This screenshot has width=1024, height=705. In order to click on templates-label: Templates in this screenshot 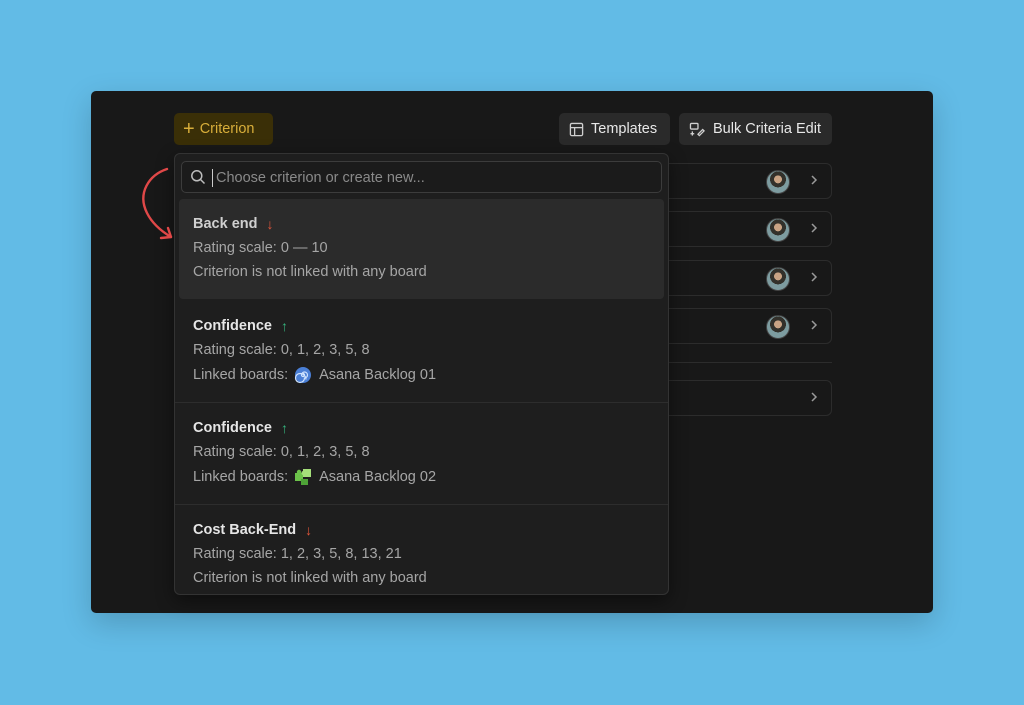, I will do `click(624, 129)`.